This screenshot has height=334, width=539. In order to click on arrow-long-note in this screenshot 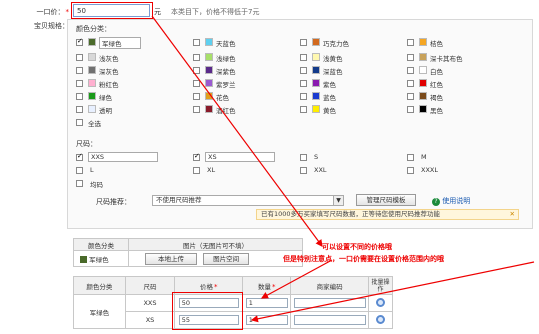, I will do `click(392, 292)`.